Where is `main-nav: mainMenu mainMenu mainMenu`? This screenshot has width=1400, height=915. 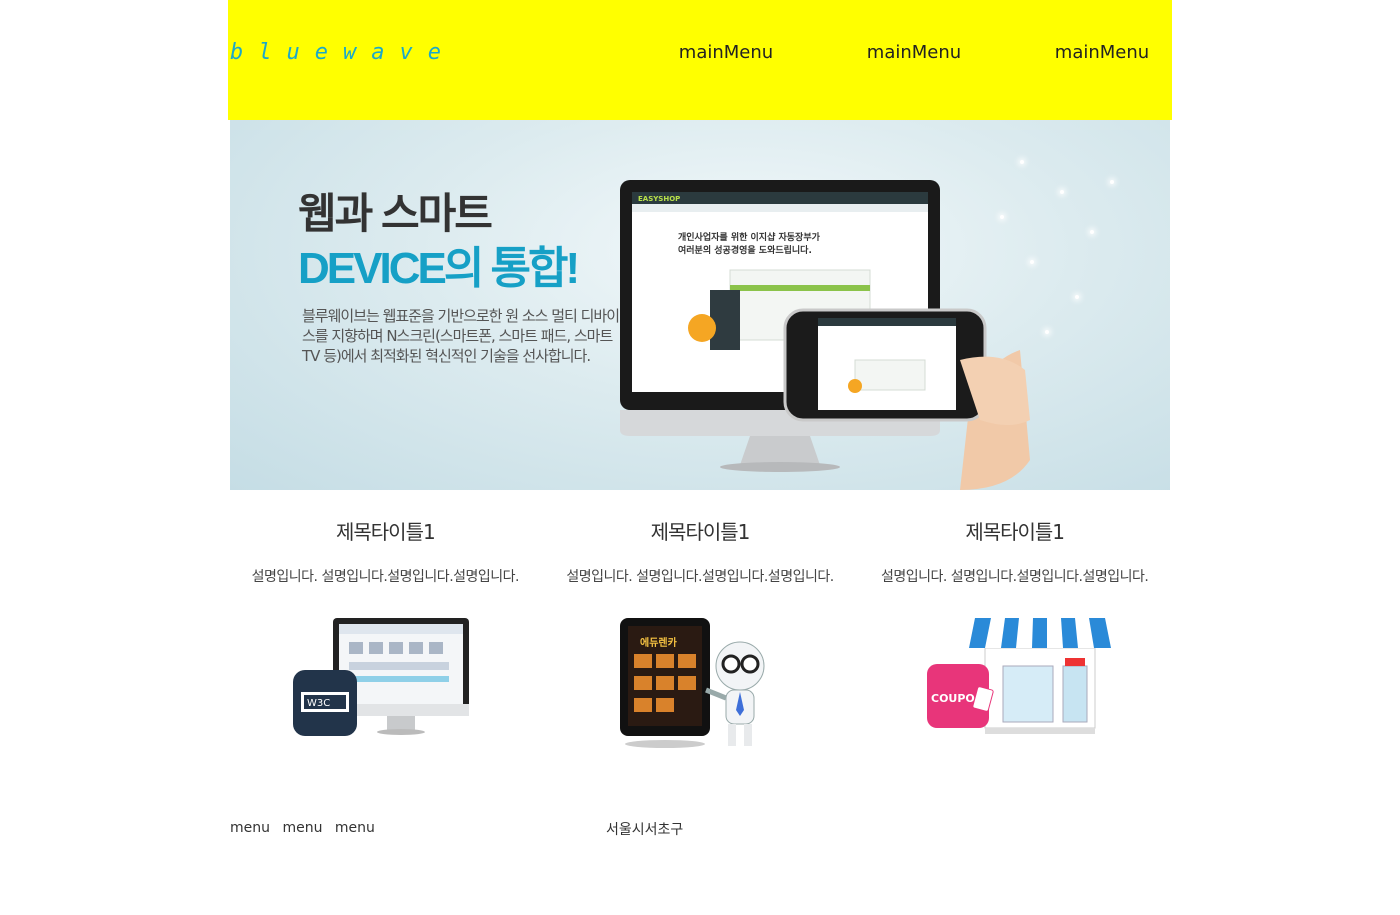
main-nav: mainMenu mainMenu mainMenu is located at coordinates (914, 52).